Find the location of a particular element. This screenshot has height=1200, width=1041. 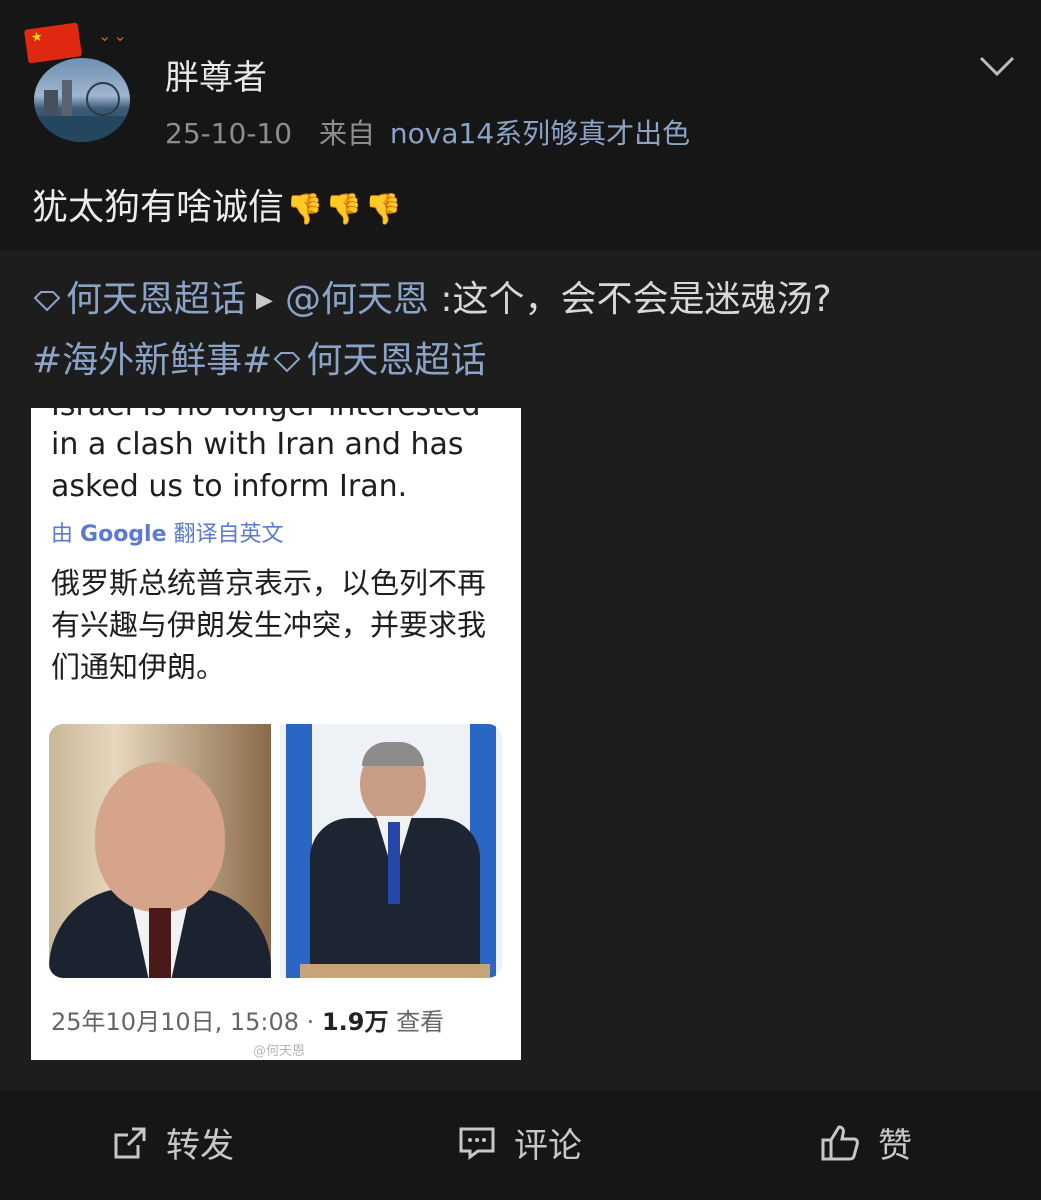

views-label: 查看 is located at coordinates (416, 1022).